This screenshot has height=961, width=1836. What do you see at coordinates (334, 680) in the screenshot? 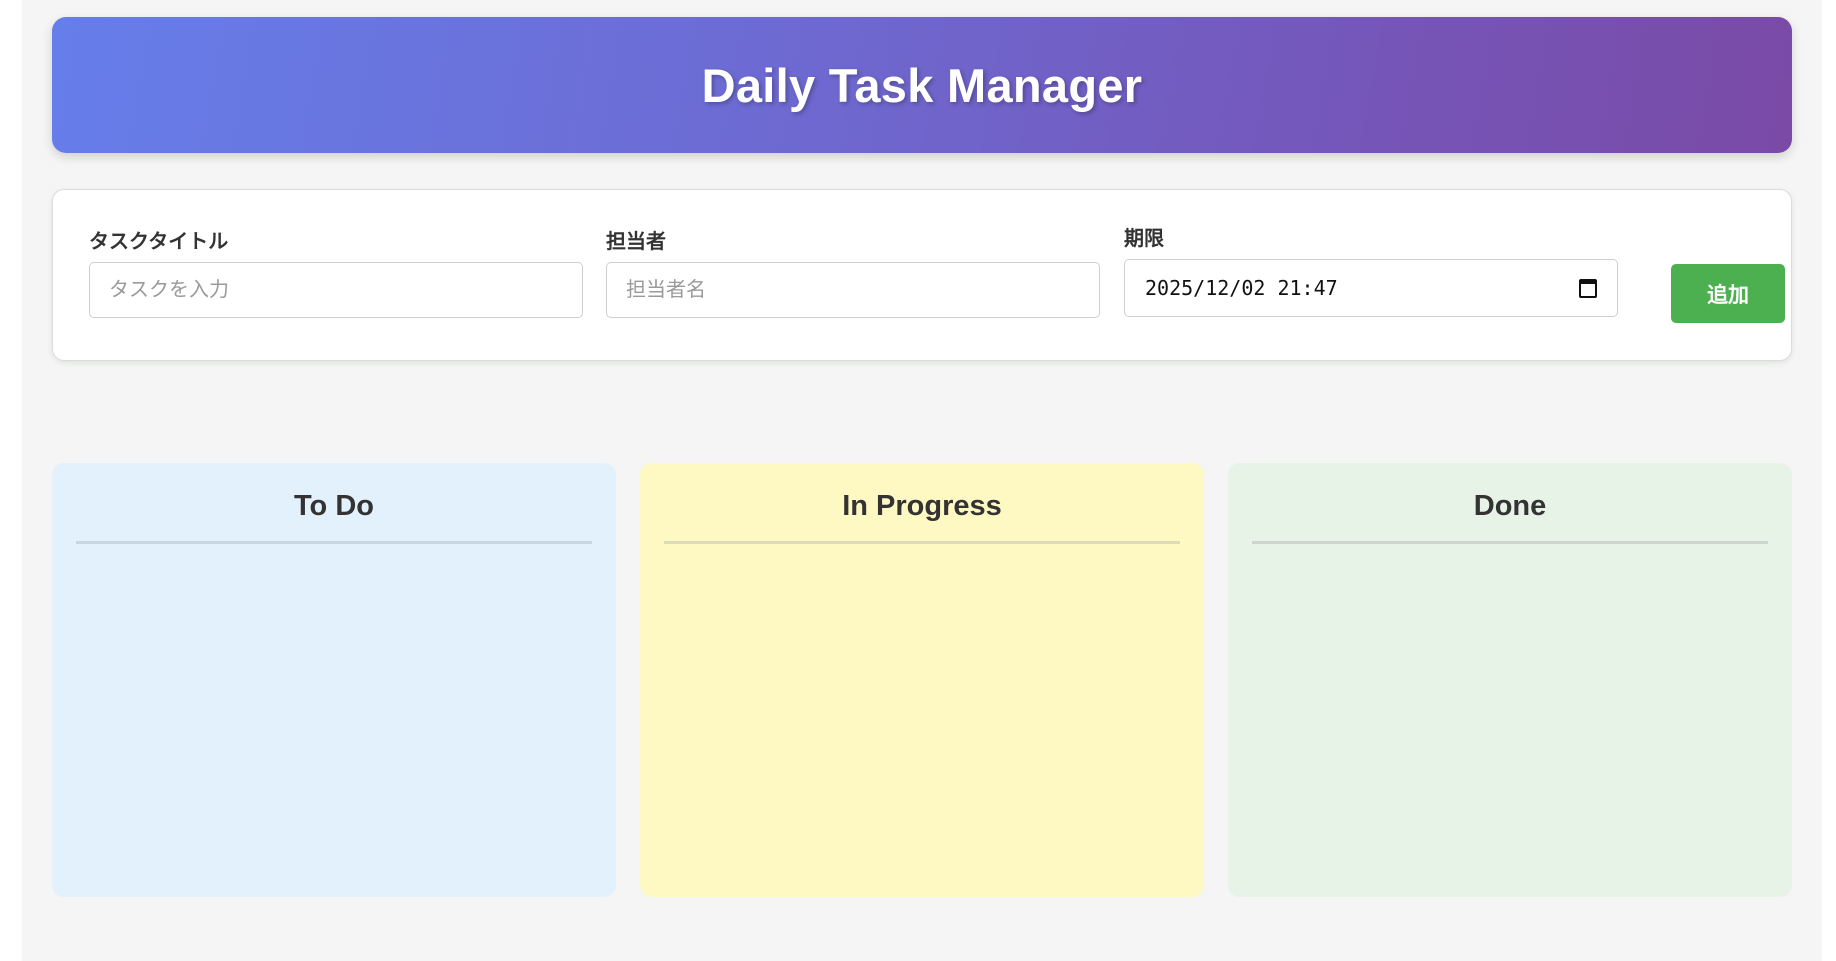
I see `column-todo: To Do` at bounding box center [334, 680].